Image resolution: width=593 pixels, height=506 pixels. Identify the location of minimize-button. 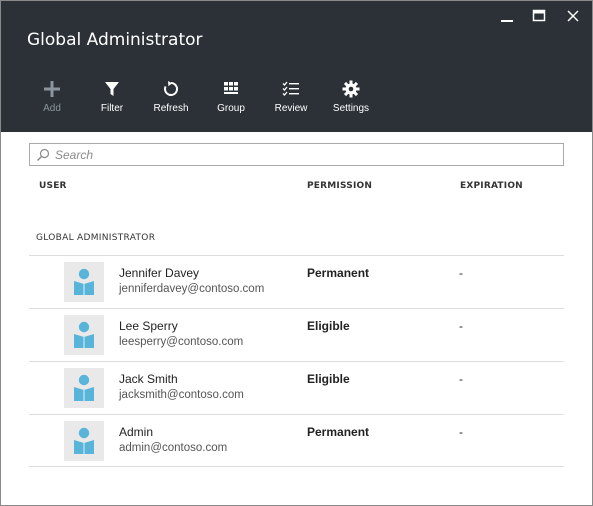
(507, 16).